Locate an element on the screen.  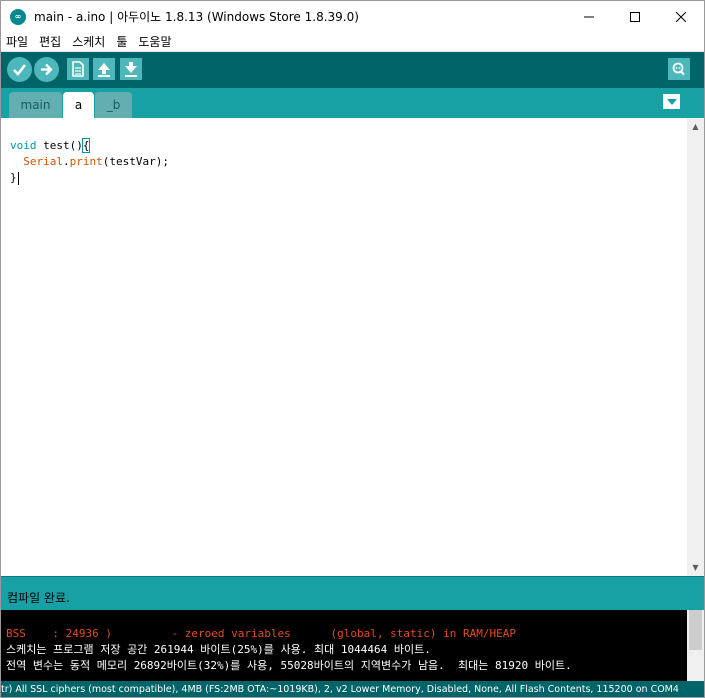
arrow-down-icon is located at coordinates (131, 69).